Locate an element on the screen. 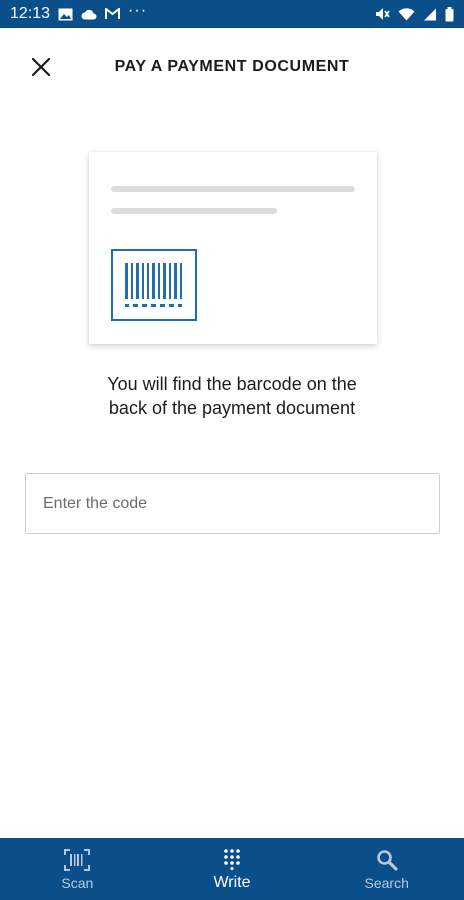 Image resolution: width=464 pixels, height=900 pixels. close-icon is located at coordinates (41, 69).